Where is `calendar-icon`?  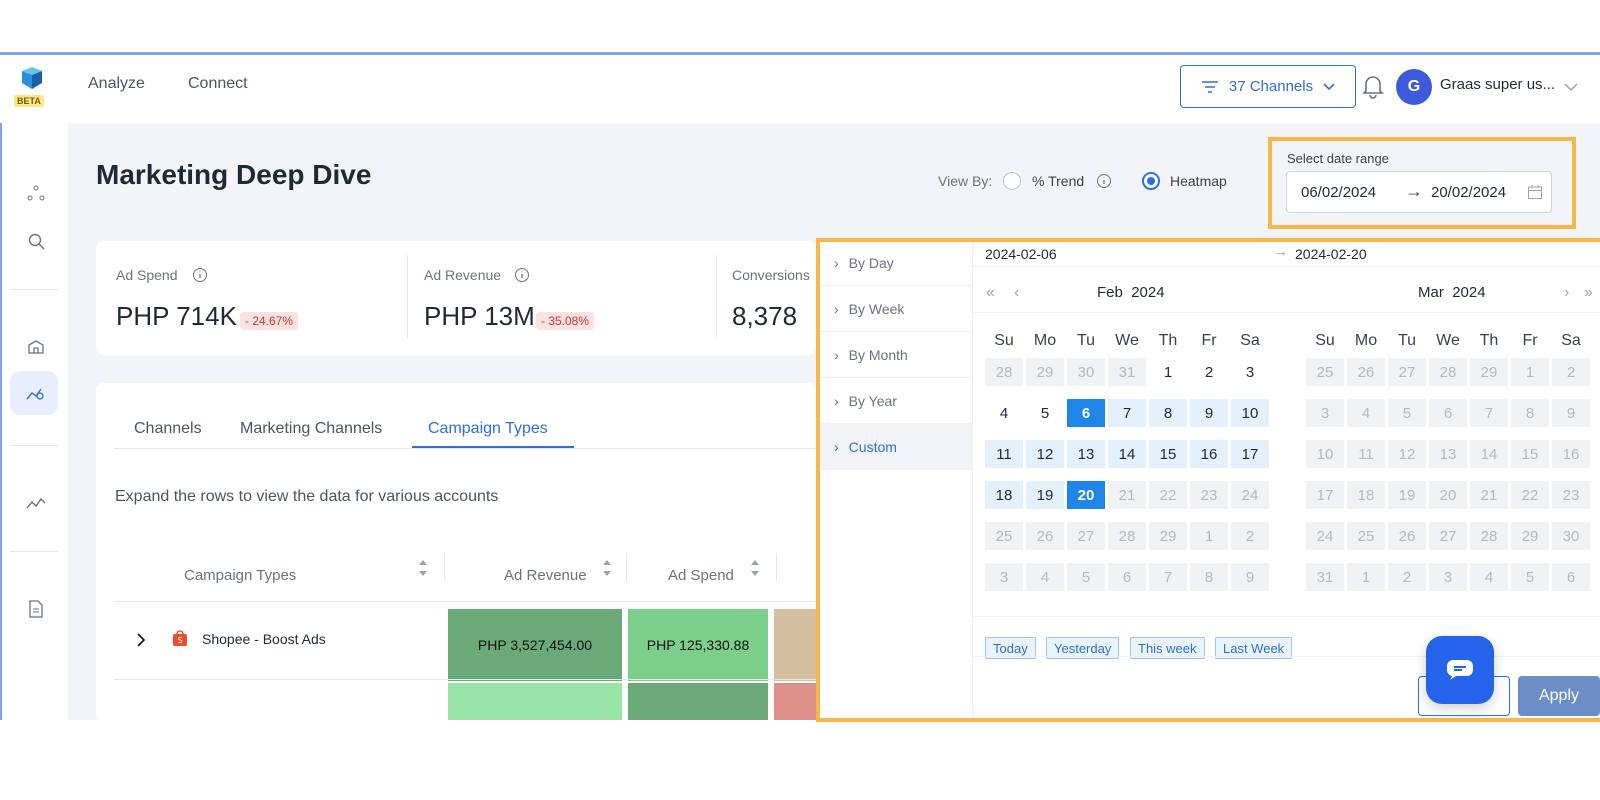
calendar-icon is located at coordinates (1535, 192).